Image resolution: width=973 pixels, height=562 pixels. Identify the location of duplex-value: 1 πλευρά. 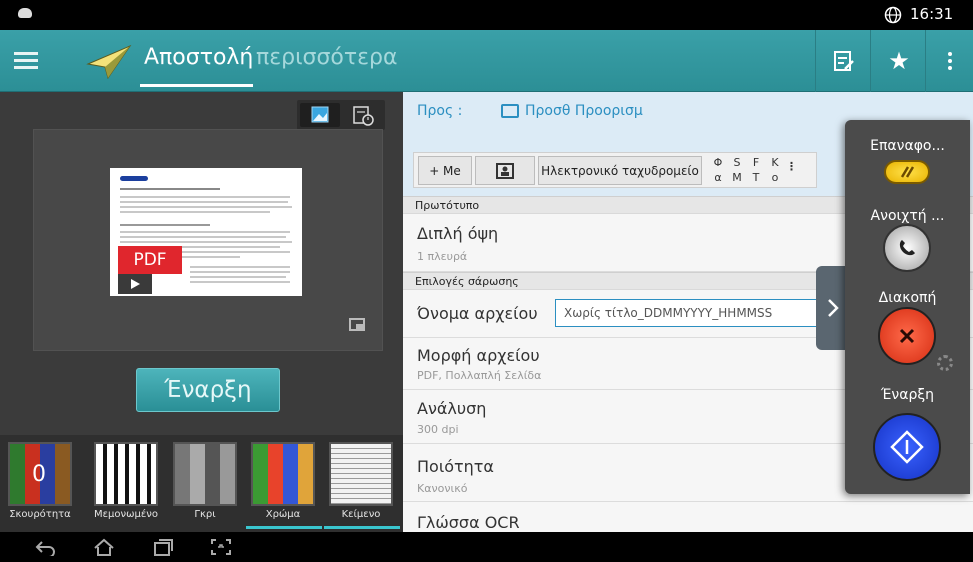
(442, 256).